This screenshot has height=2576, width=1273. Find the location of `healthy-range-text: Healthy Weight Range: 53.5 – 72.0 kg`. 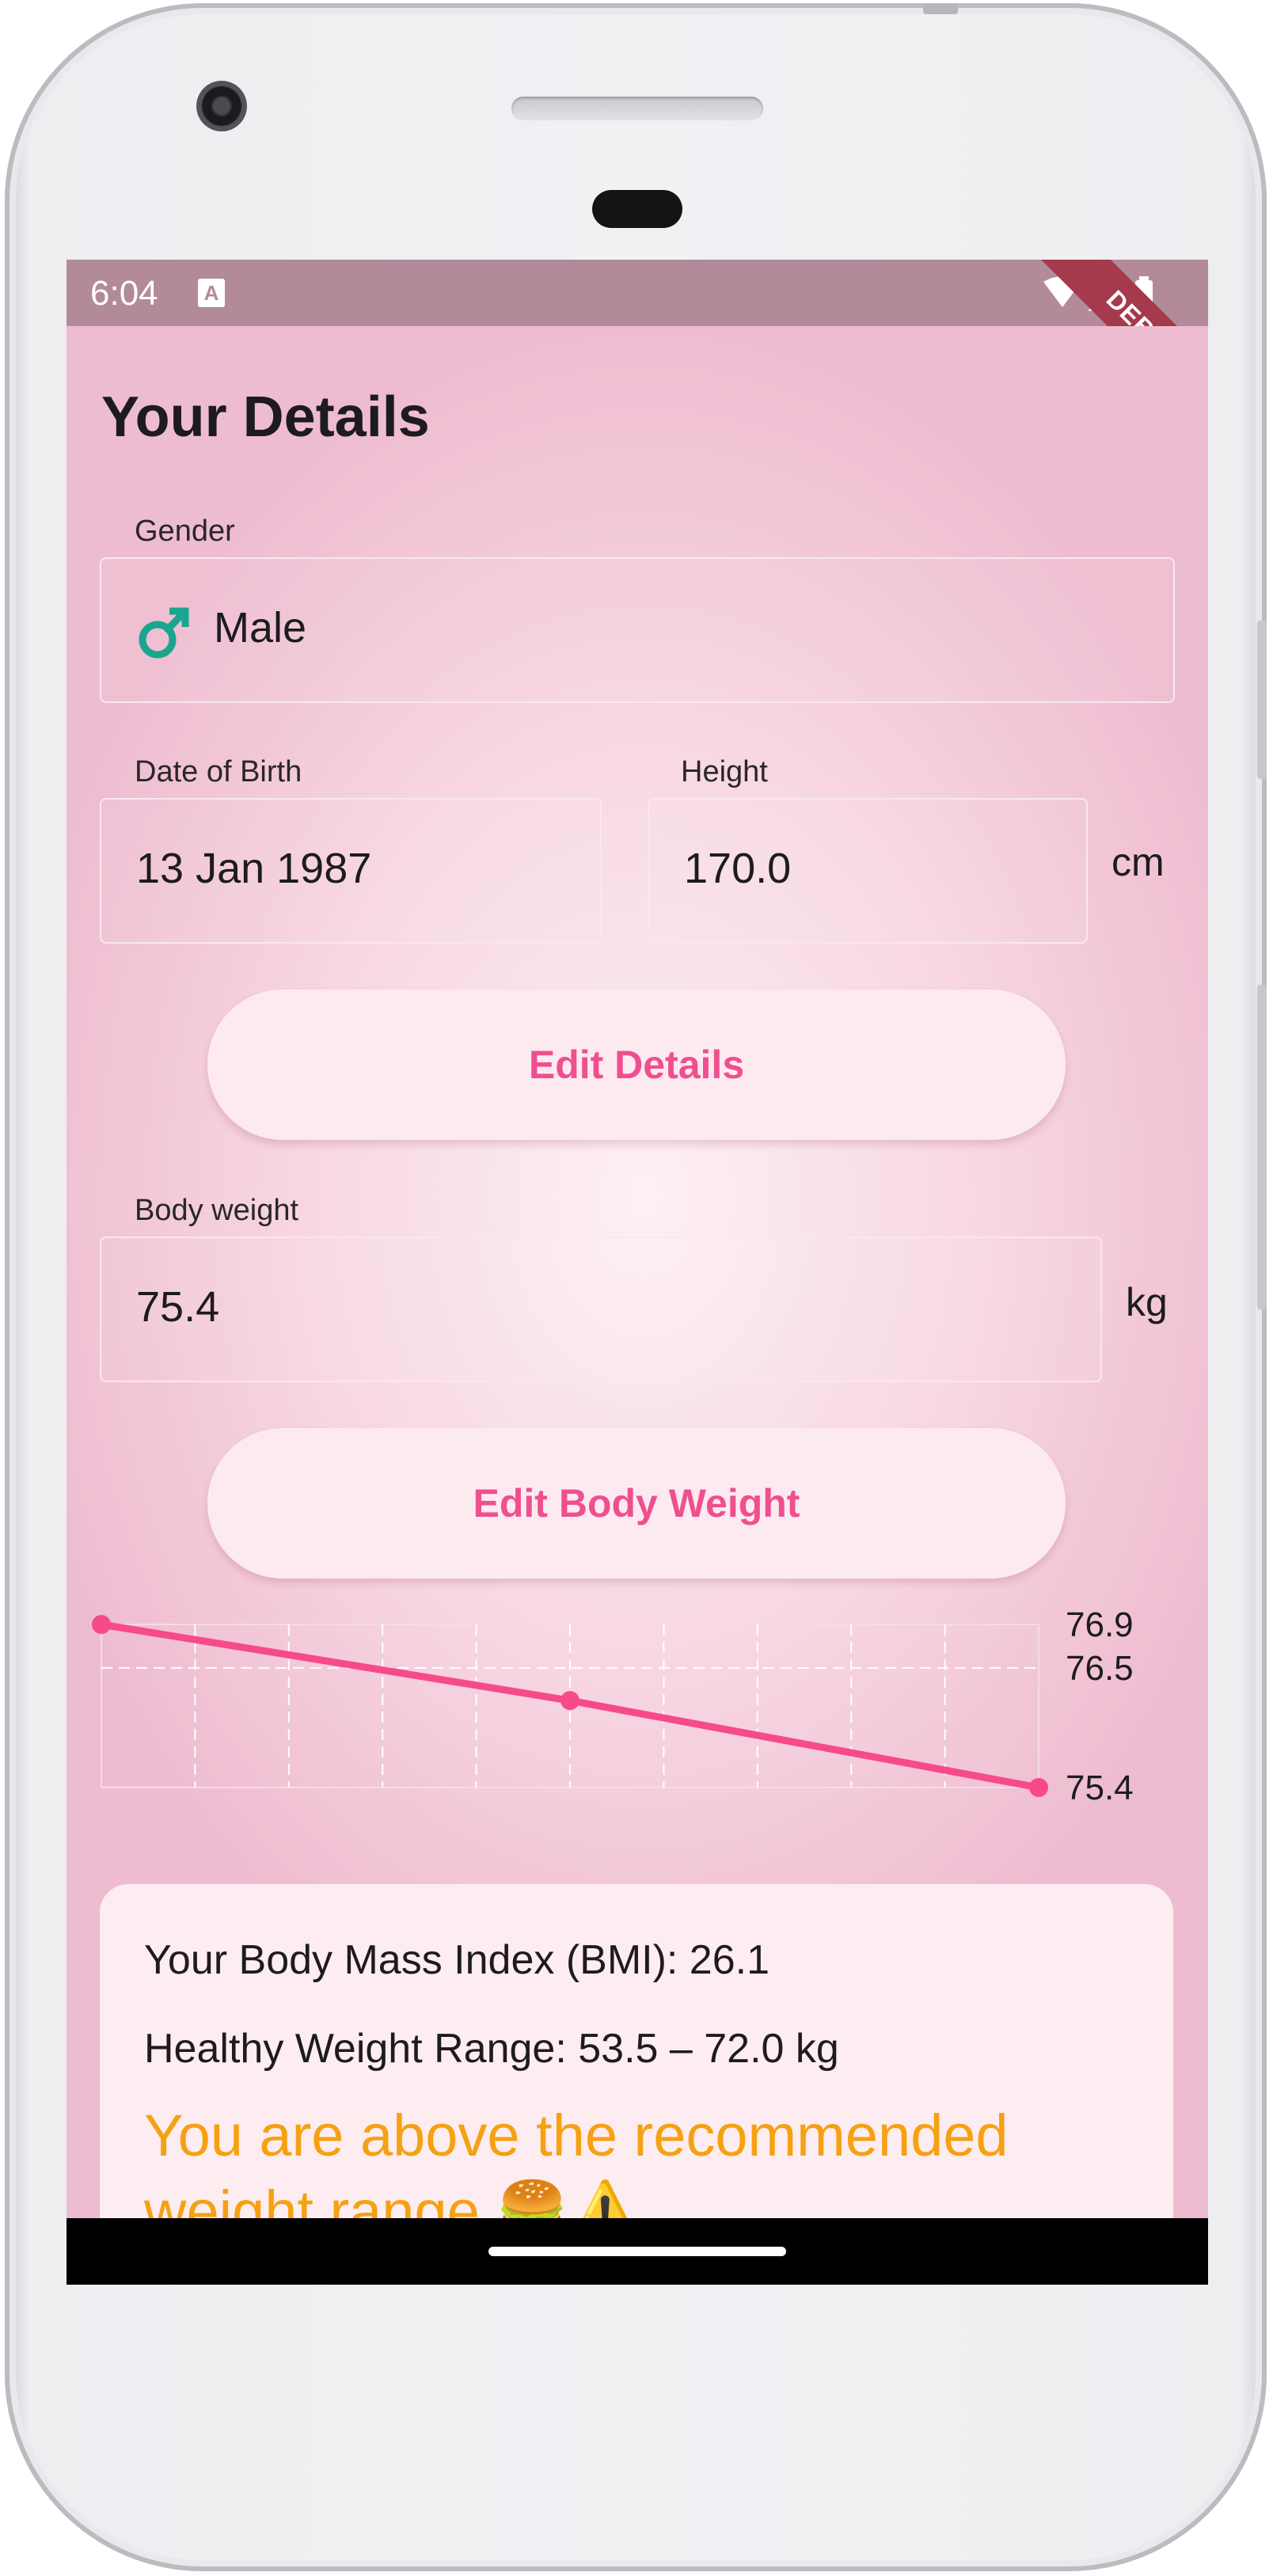

healthy-range-text: Healthy Weight Range: 53.5 – 72.0 kg is located at coordinates (491, 2049).